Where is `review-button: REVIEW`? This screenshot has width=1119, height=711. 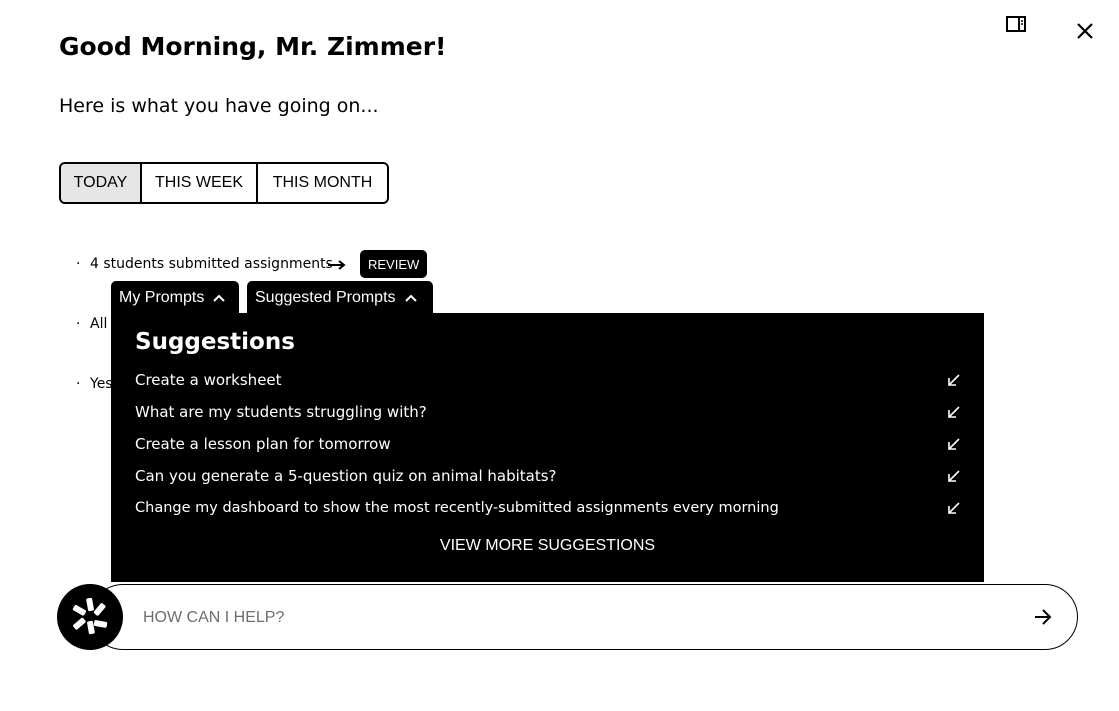 review-button: REVIEW is located at coordinates (394, 264).